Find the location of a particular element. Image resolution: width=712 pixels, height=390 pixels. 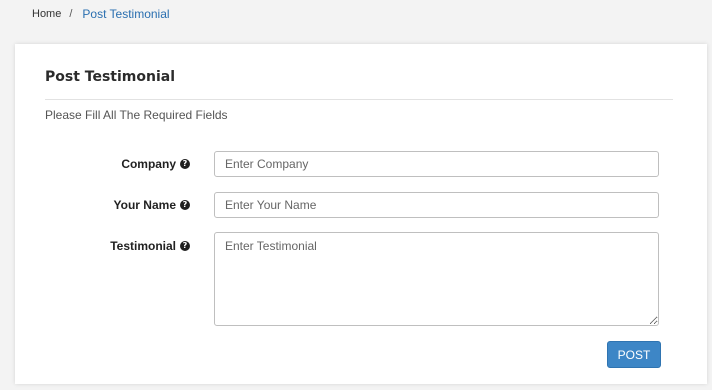

your-name-help-icon: ? is located at coordinates (185, 205).